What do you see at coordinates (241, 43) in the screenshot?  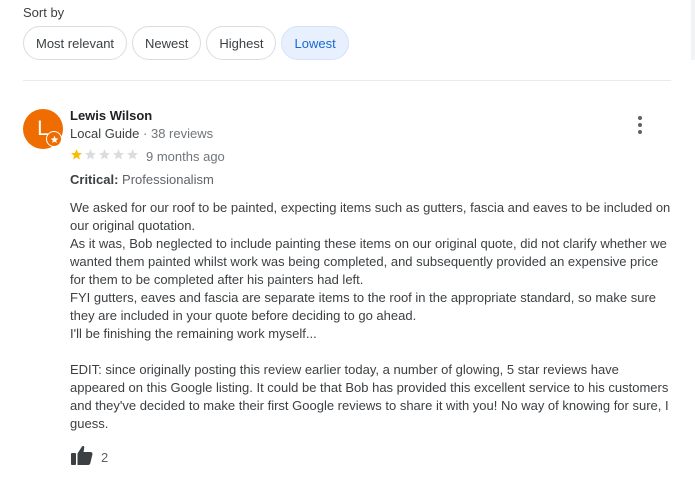 I see `sort-chip-highest: Highest` at bounding box center [241, 43].